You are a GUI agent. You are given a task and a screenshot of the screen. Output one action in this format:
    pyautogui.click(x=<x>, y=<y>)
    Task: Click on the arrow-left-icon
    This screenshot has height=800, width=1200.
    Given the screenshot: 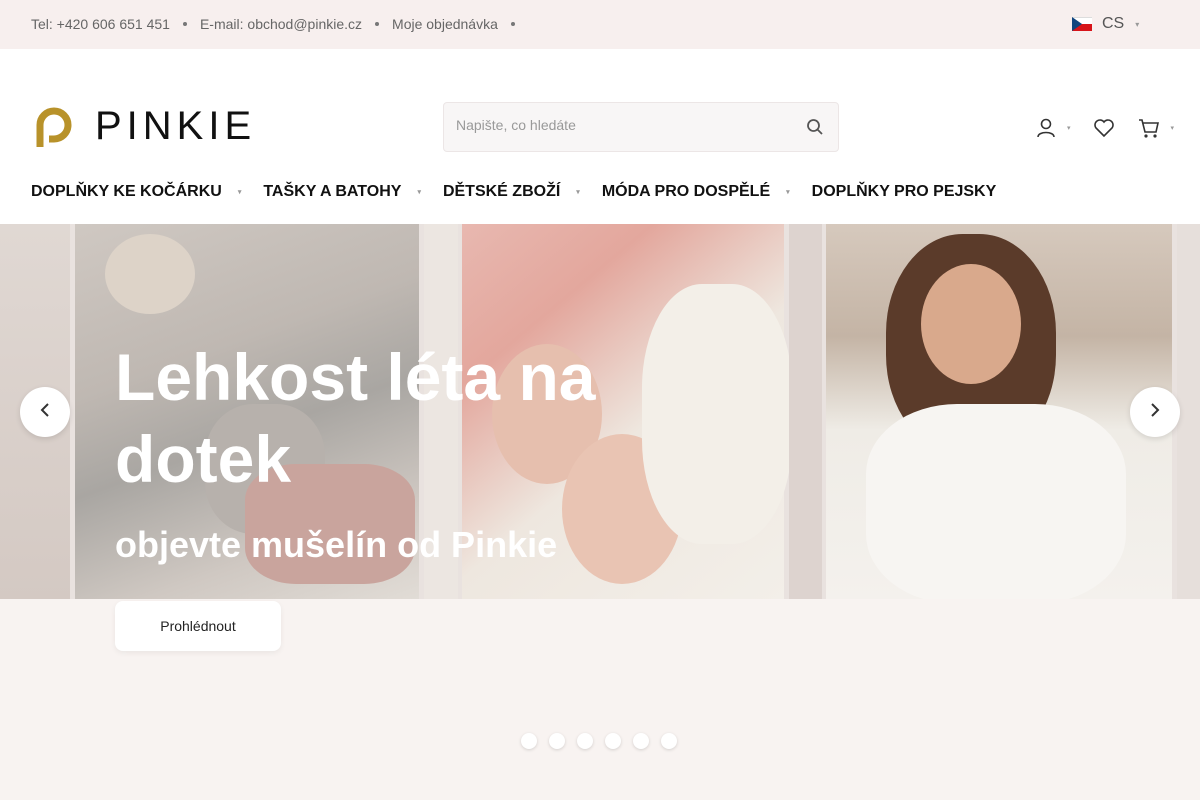 What is the action you would take?
    pyautogui.click(x=45, y=412)
    